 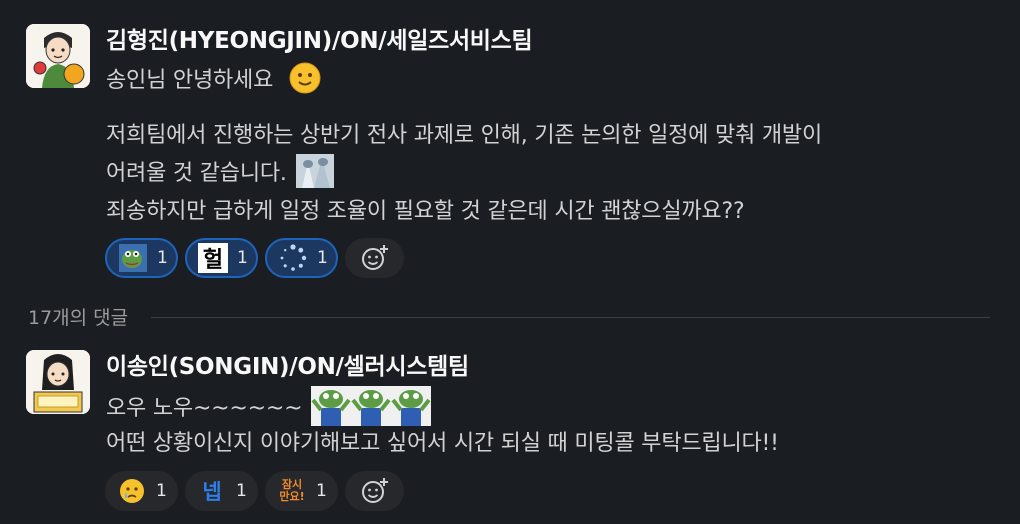 I want to click on reaction-loading: 1, so click(x=301, y=258).